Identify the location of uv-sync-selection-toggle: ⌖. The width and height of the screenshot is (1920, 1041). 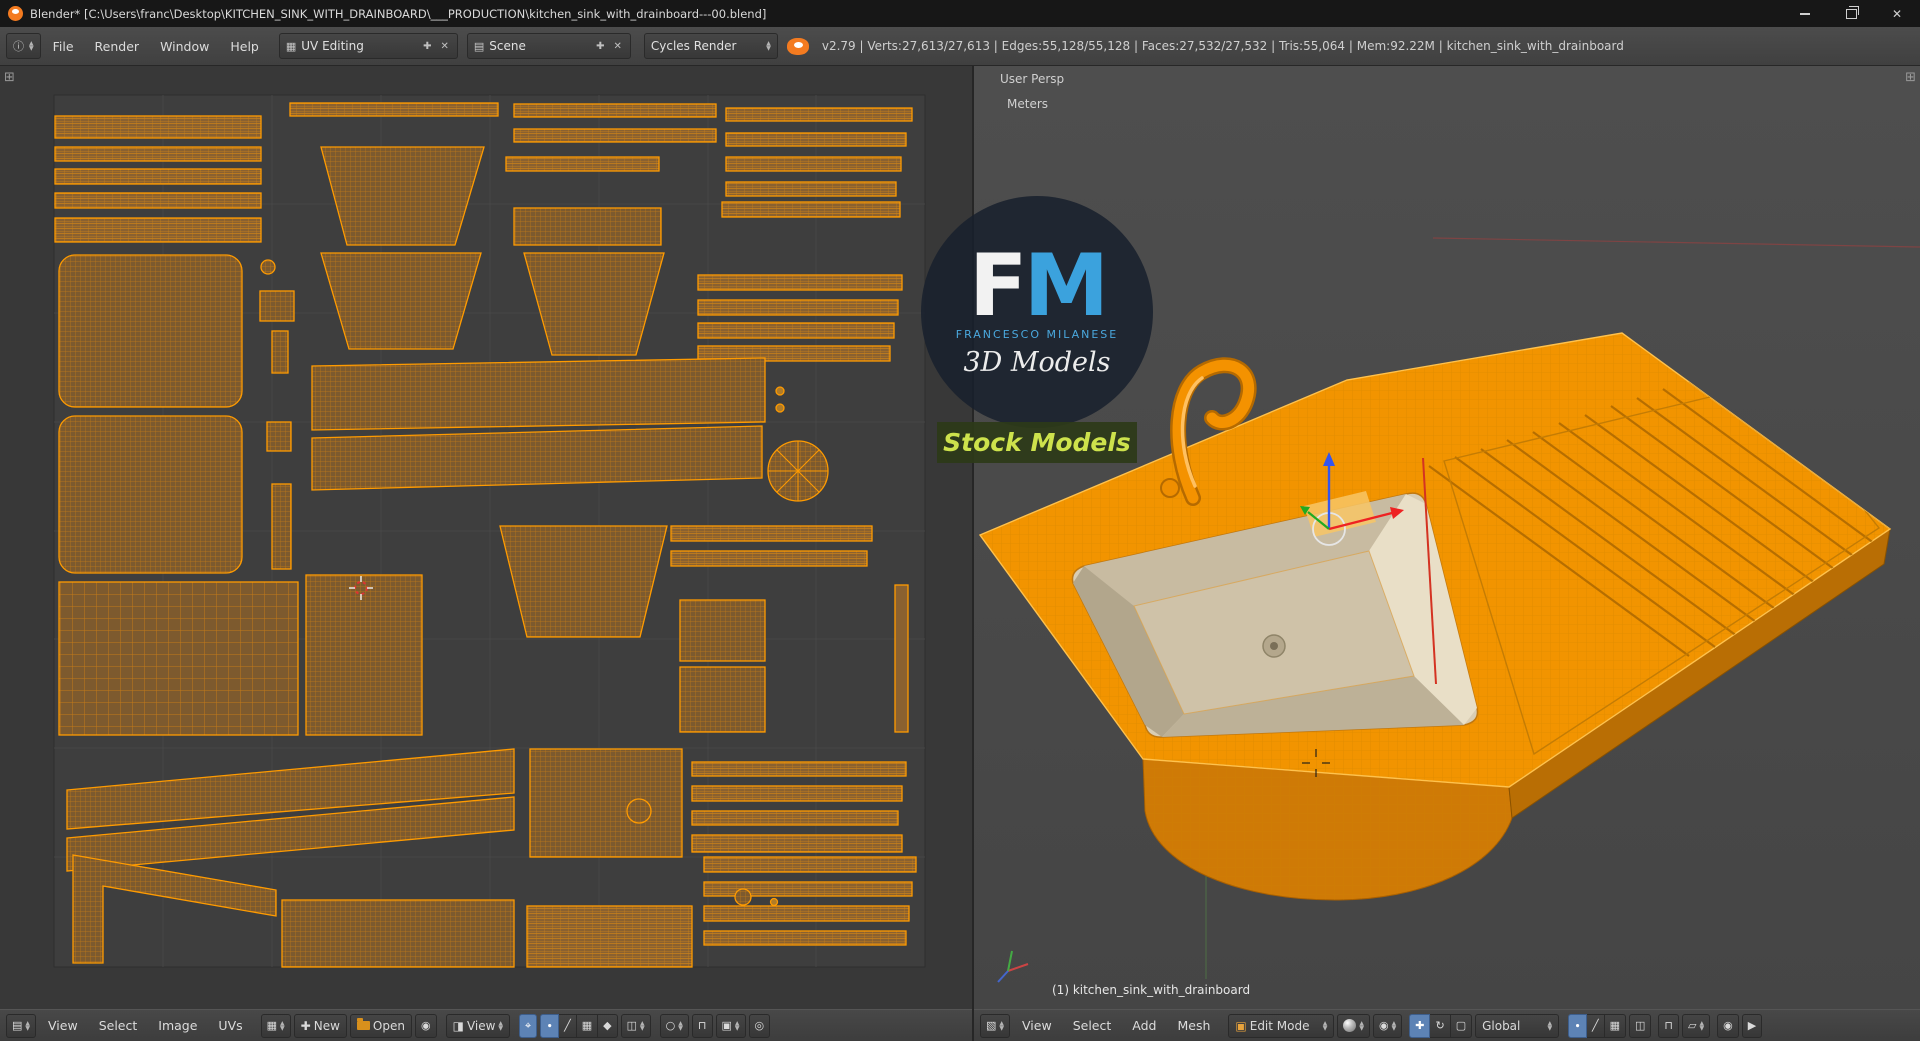
(528, 1025).